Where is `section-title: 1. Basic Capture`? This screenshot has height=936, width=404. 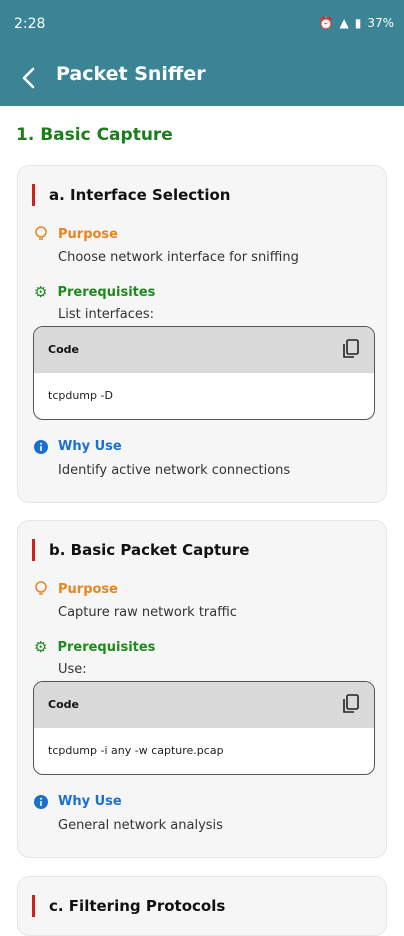 section-title: 1. Basic Capture is located at coordinates (94, 135).